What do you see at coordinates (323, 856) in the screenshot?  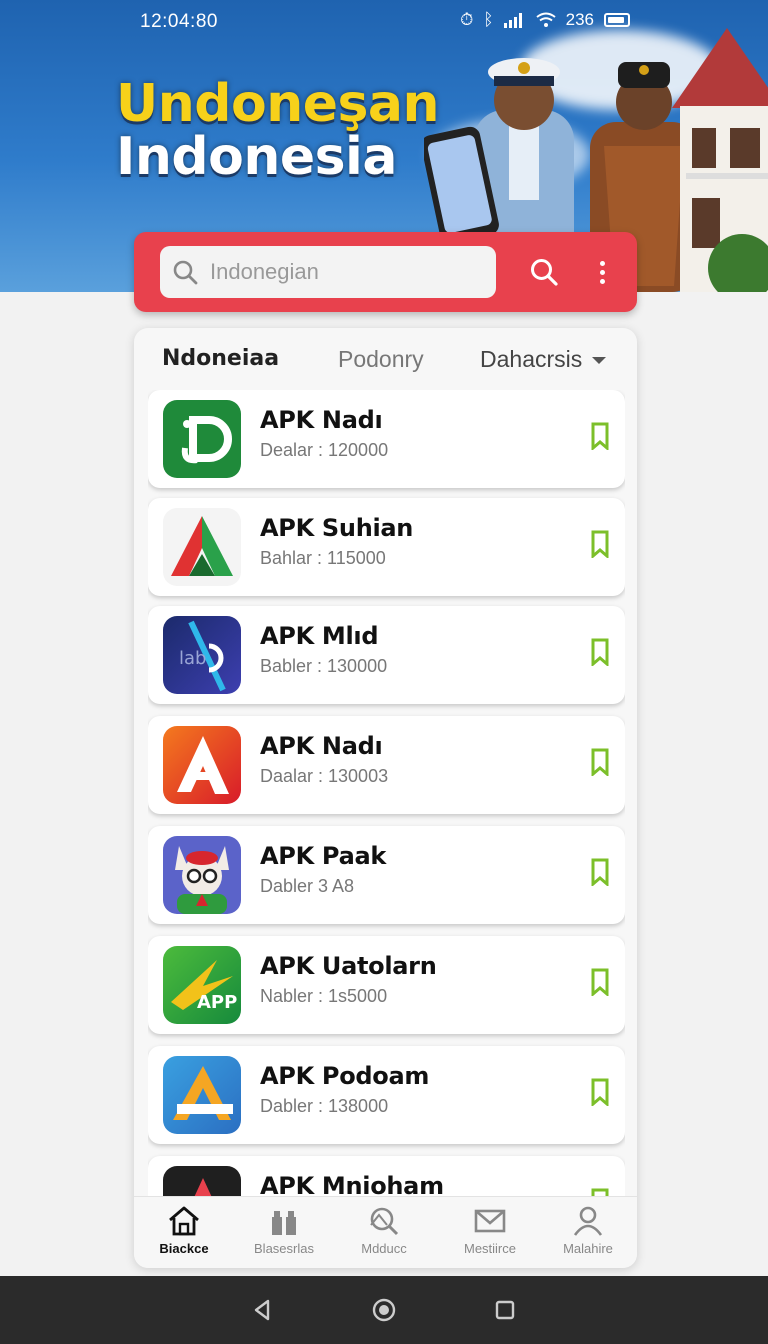 I see `app-name: APK Paak` at bounding box center [323, 856].